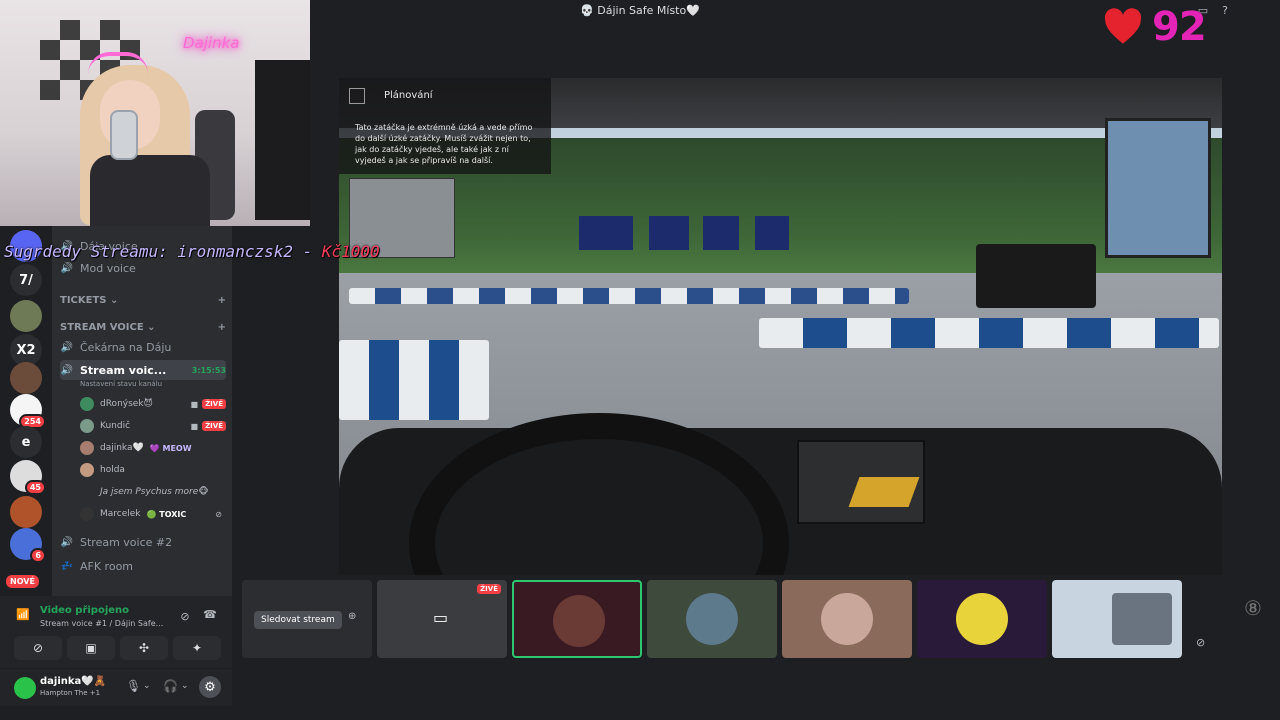 The height and width of the screenshot is (720, 1280). What do you see at coordinates (144, 648) in the screenshot?
I see `activities-button: ✣` at bounding box center [144, 648].